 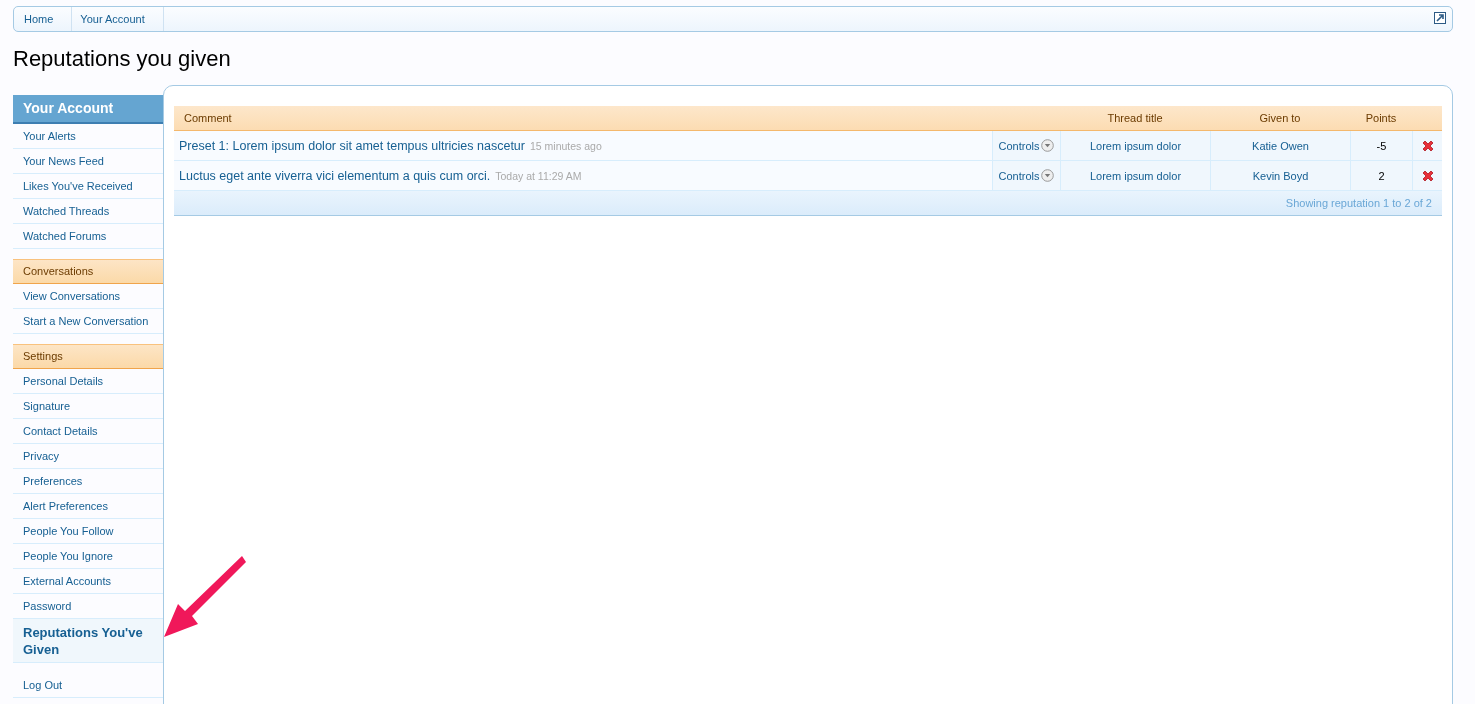 I want to click on column-header: Thread title, so click(x=1135, y=118).